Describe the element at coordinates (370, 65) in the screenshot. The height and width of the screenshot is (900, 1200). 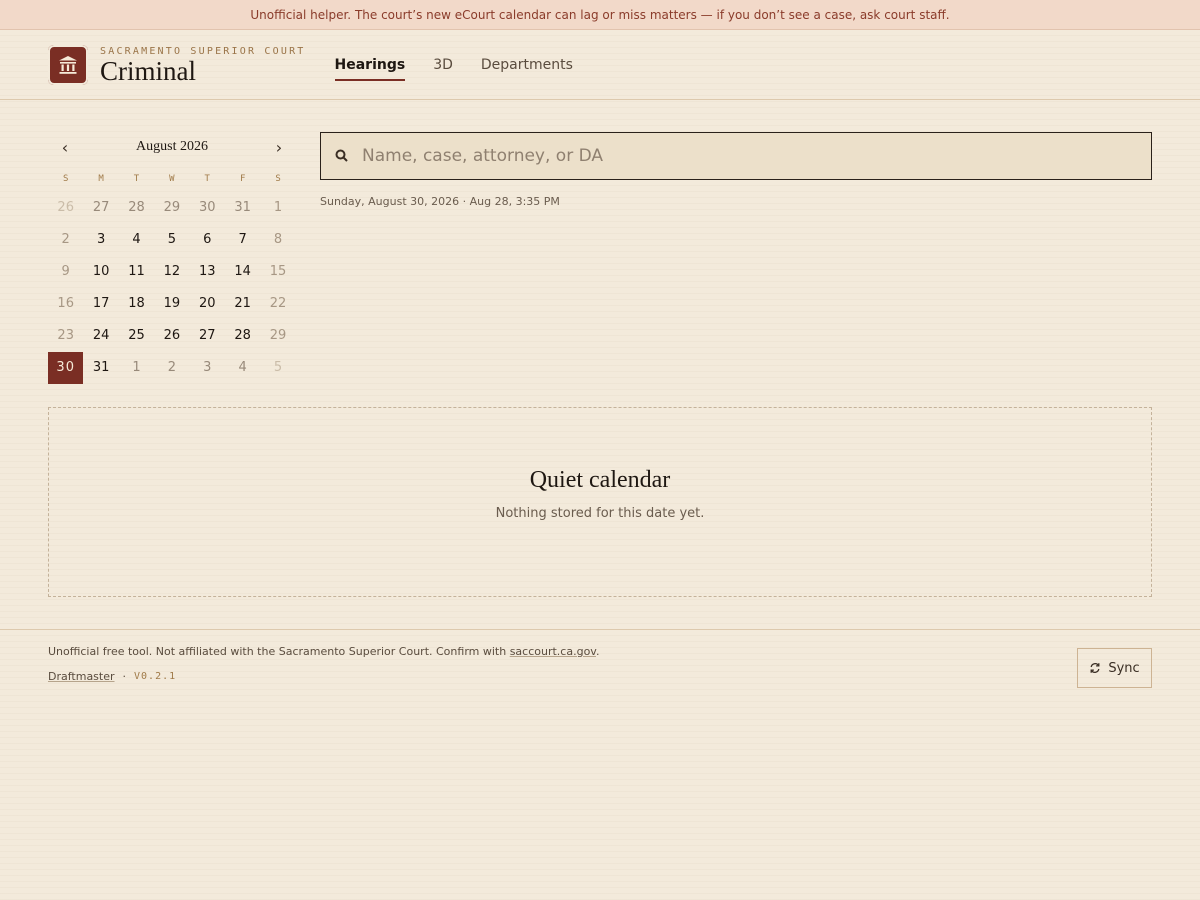
I see `nav-hearings: Hearings` at that location.